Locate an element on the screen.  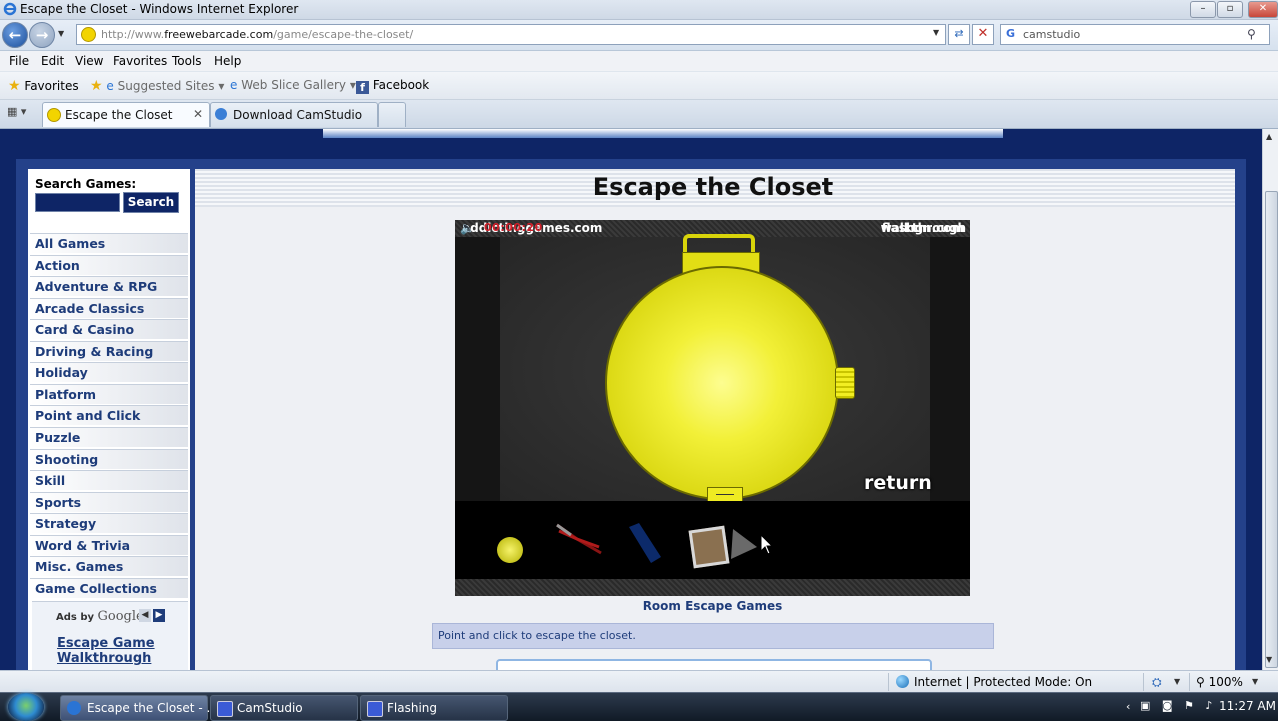
game-category-link: Room Escape Games is located at coordinates (712, 606).